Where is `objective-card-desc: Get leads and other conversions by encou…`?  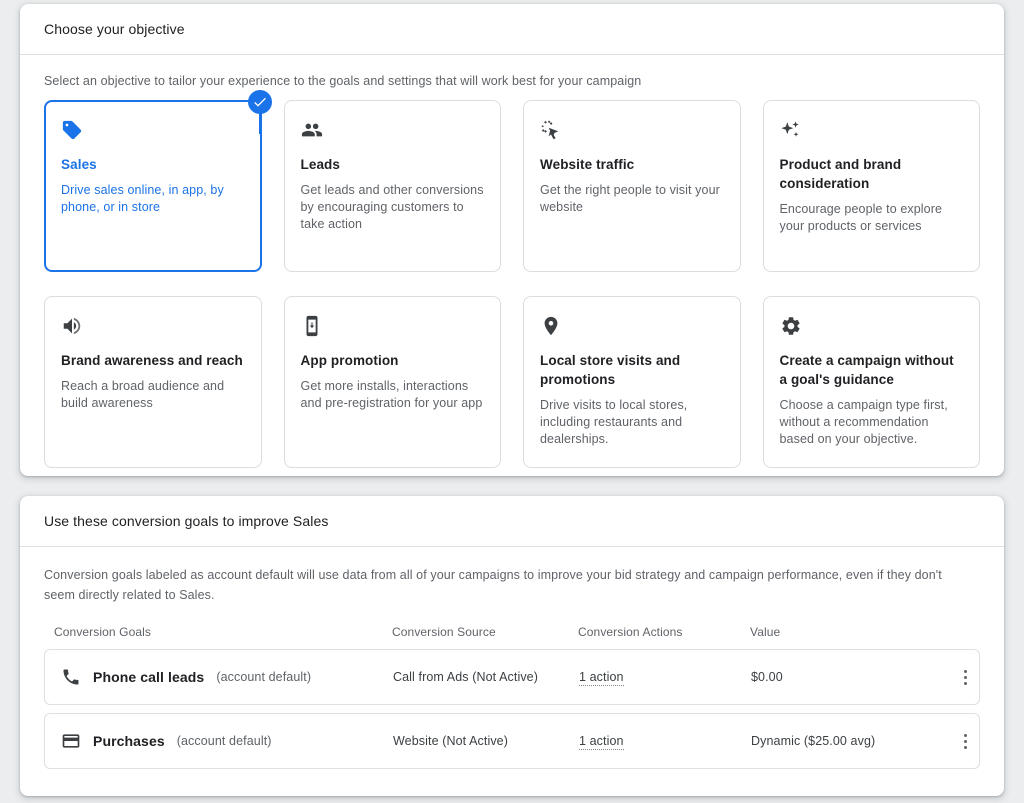 objective-card-desc: Get leads and other conversions by encou… is located at coordinates (392, 207).